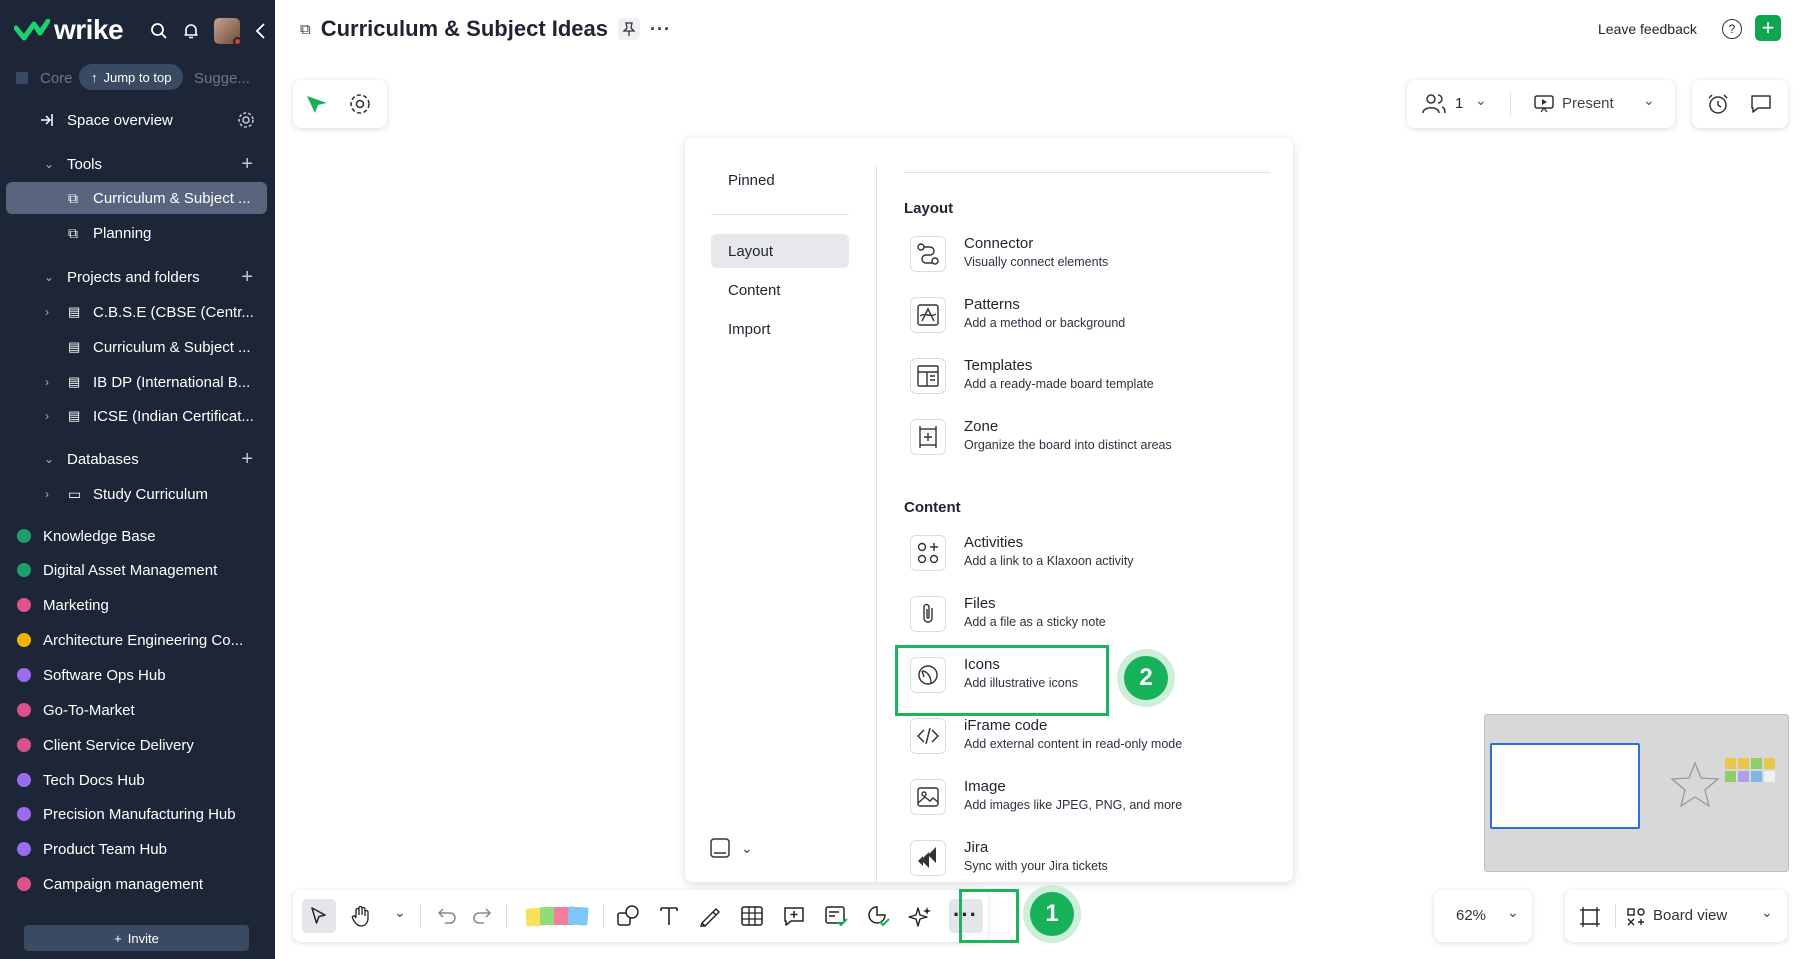 The width and height of the screenshot is (1800, 959). What do you see at coordinates (137, 605) in the screenshot?
I see `space-item: Marketing` at bounding box center [137, 605].